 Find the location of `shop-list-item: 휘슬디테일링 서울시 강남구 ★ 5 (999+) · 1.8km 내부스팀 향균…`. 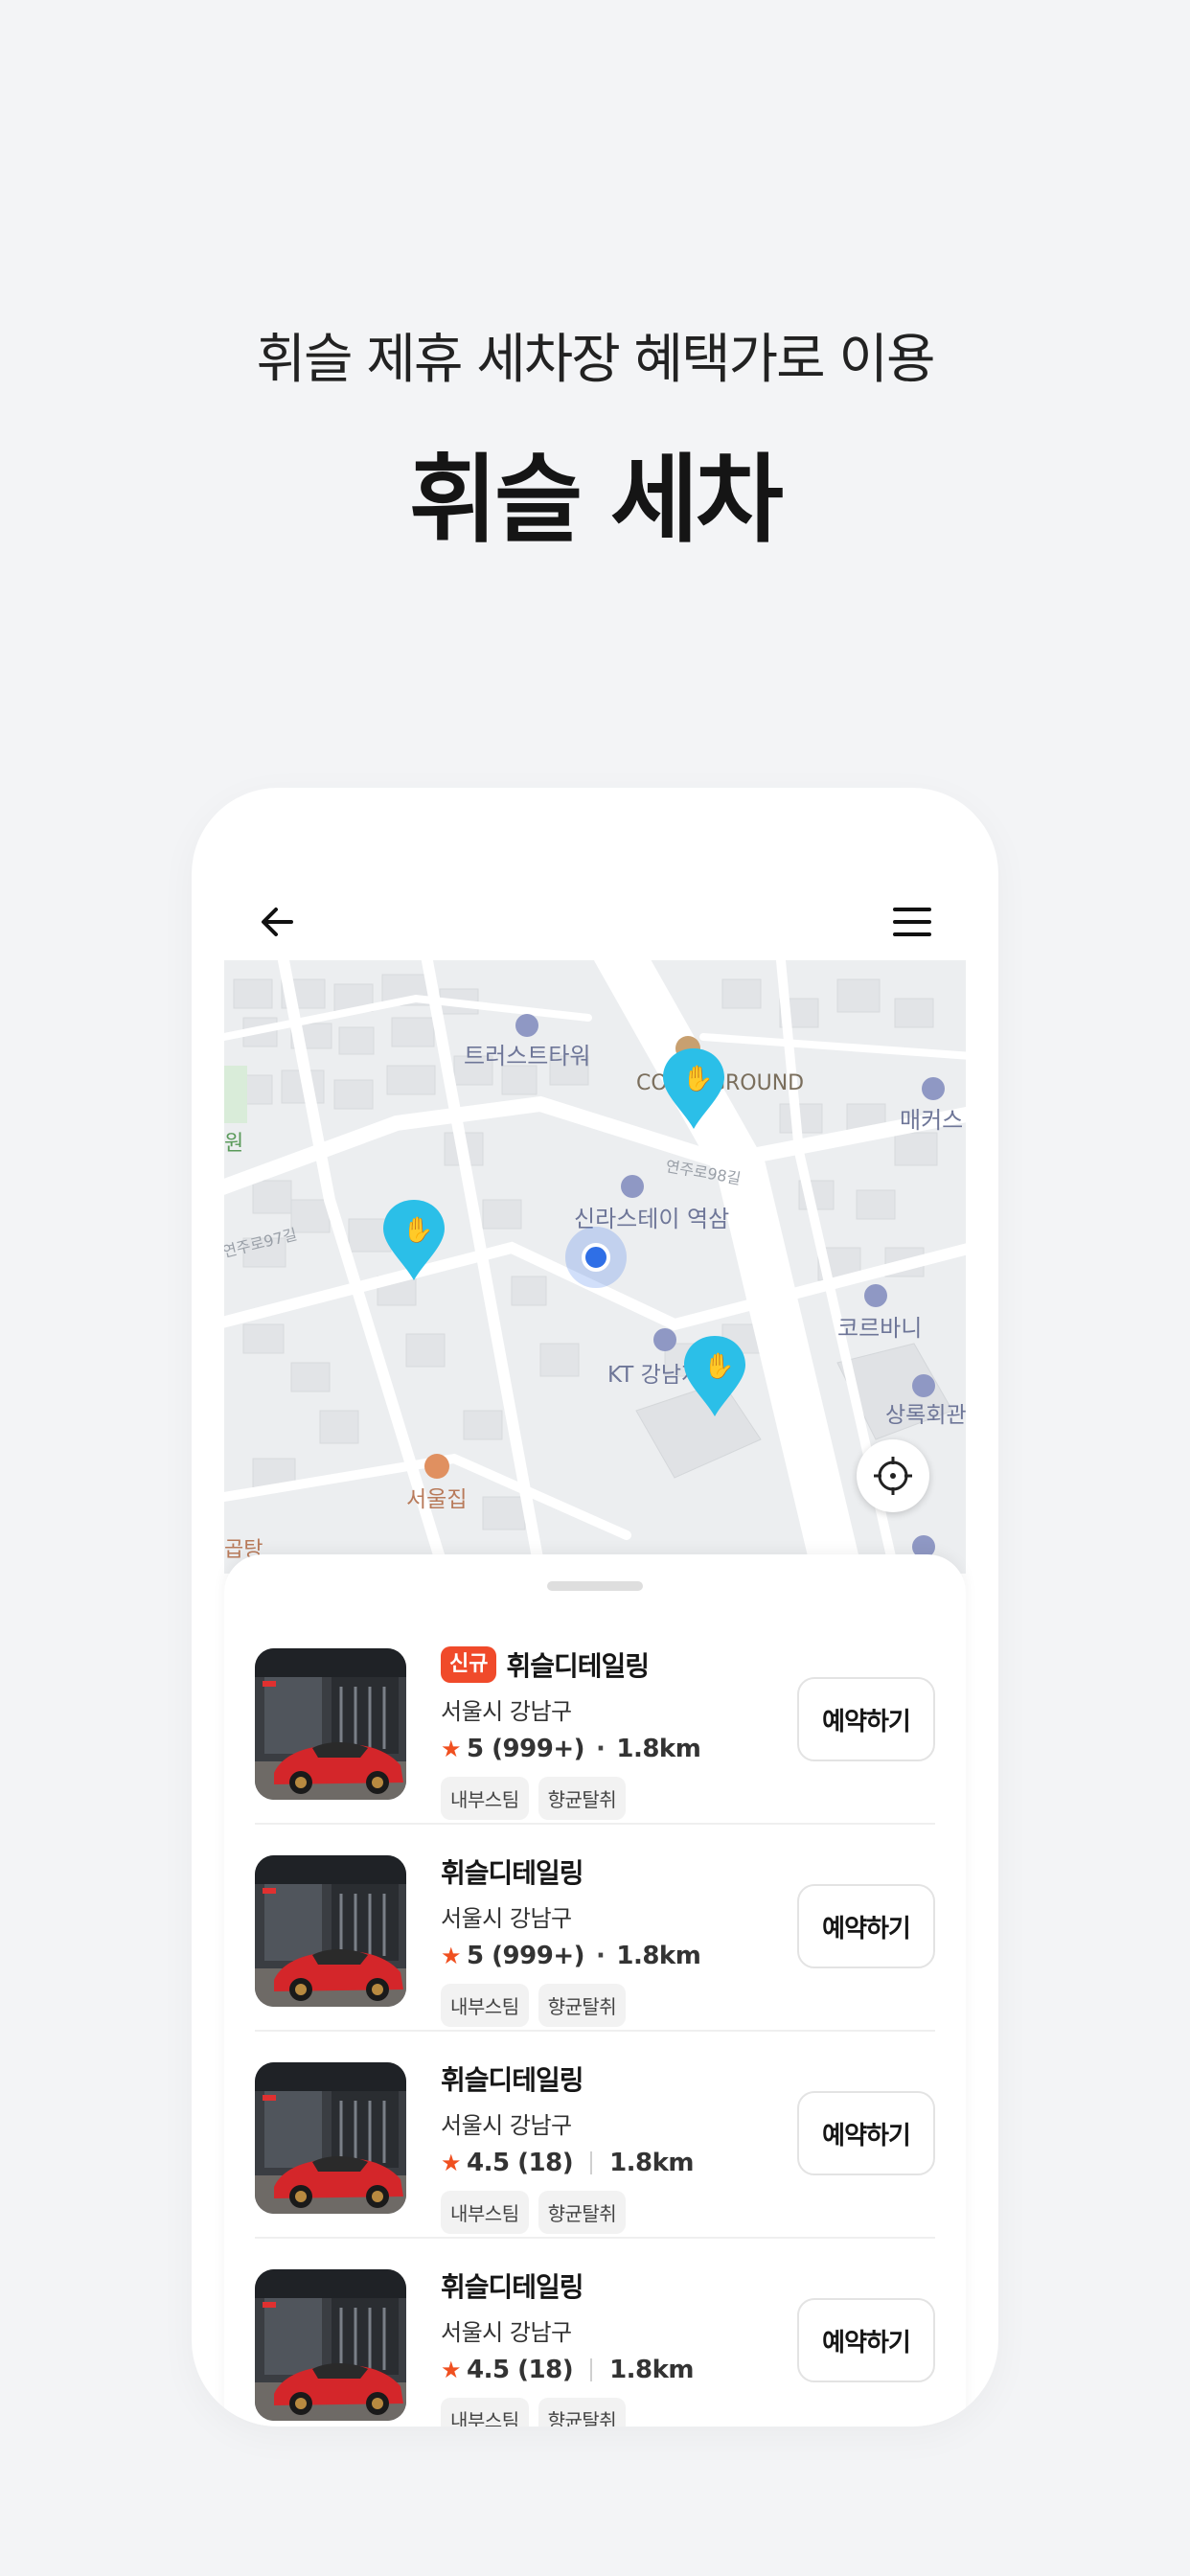

shop-list-item: 휘슬디테일링 서울시 강남구 ★ 5 (999+) · 1.8km 내부스팀 향균… is located at coordinates (595, 1928).